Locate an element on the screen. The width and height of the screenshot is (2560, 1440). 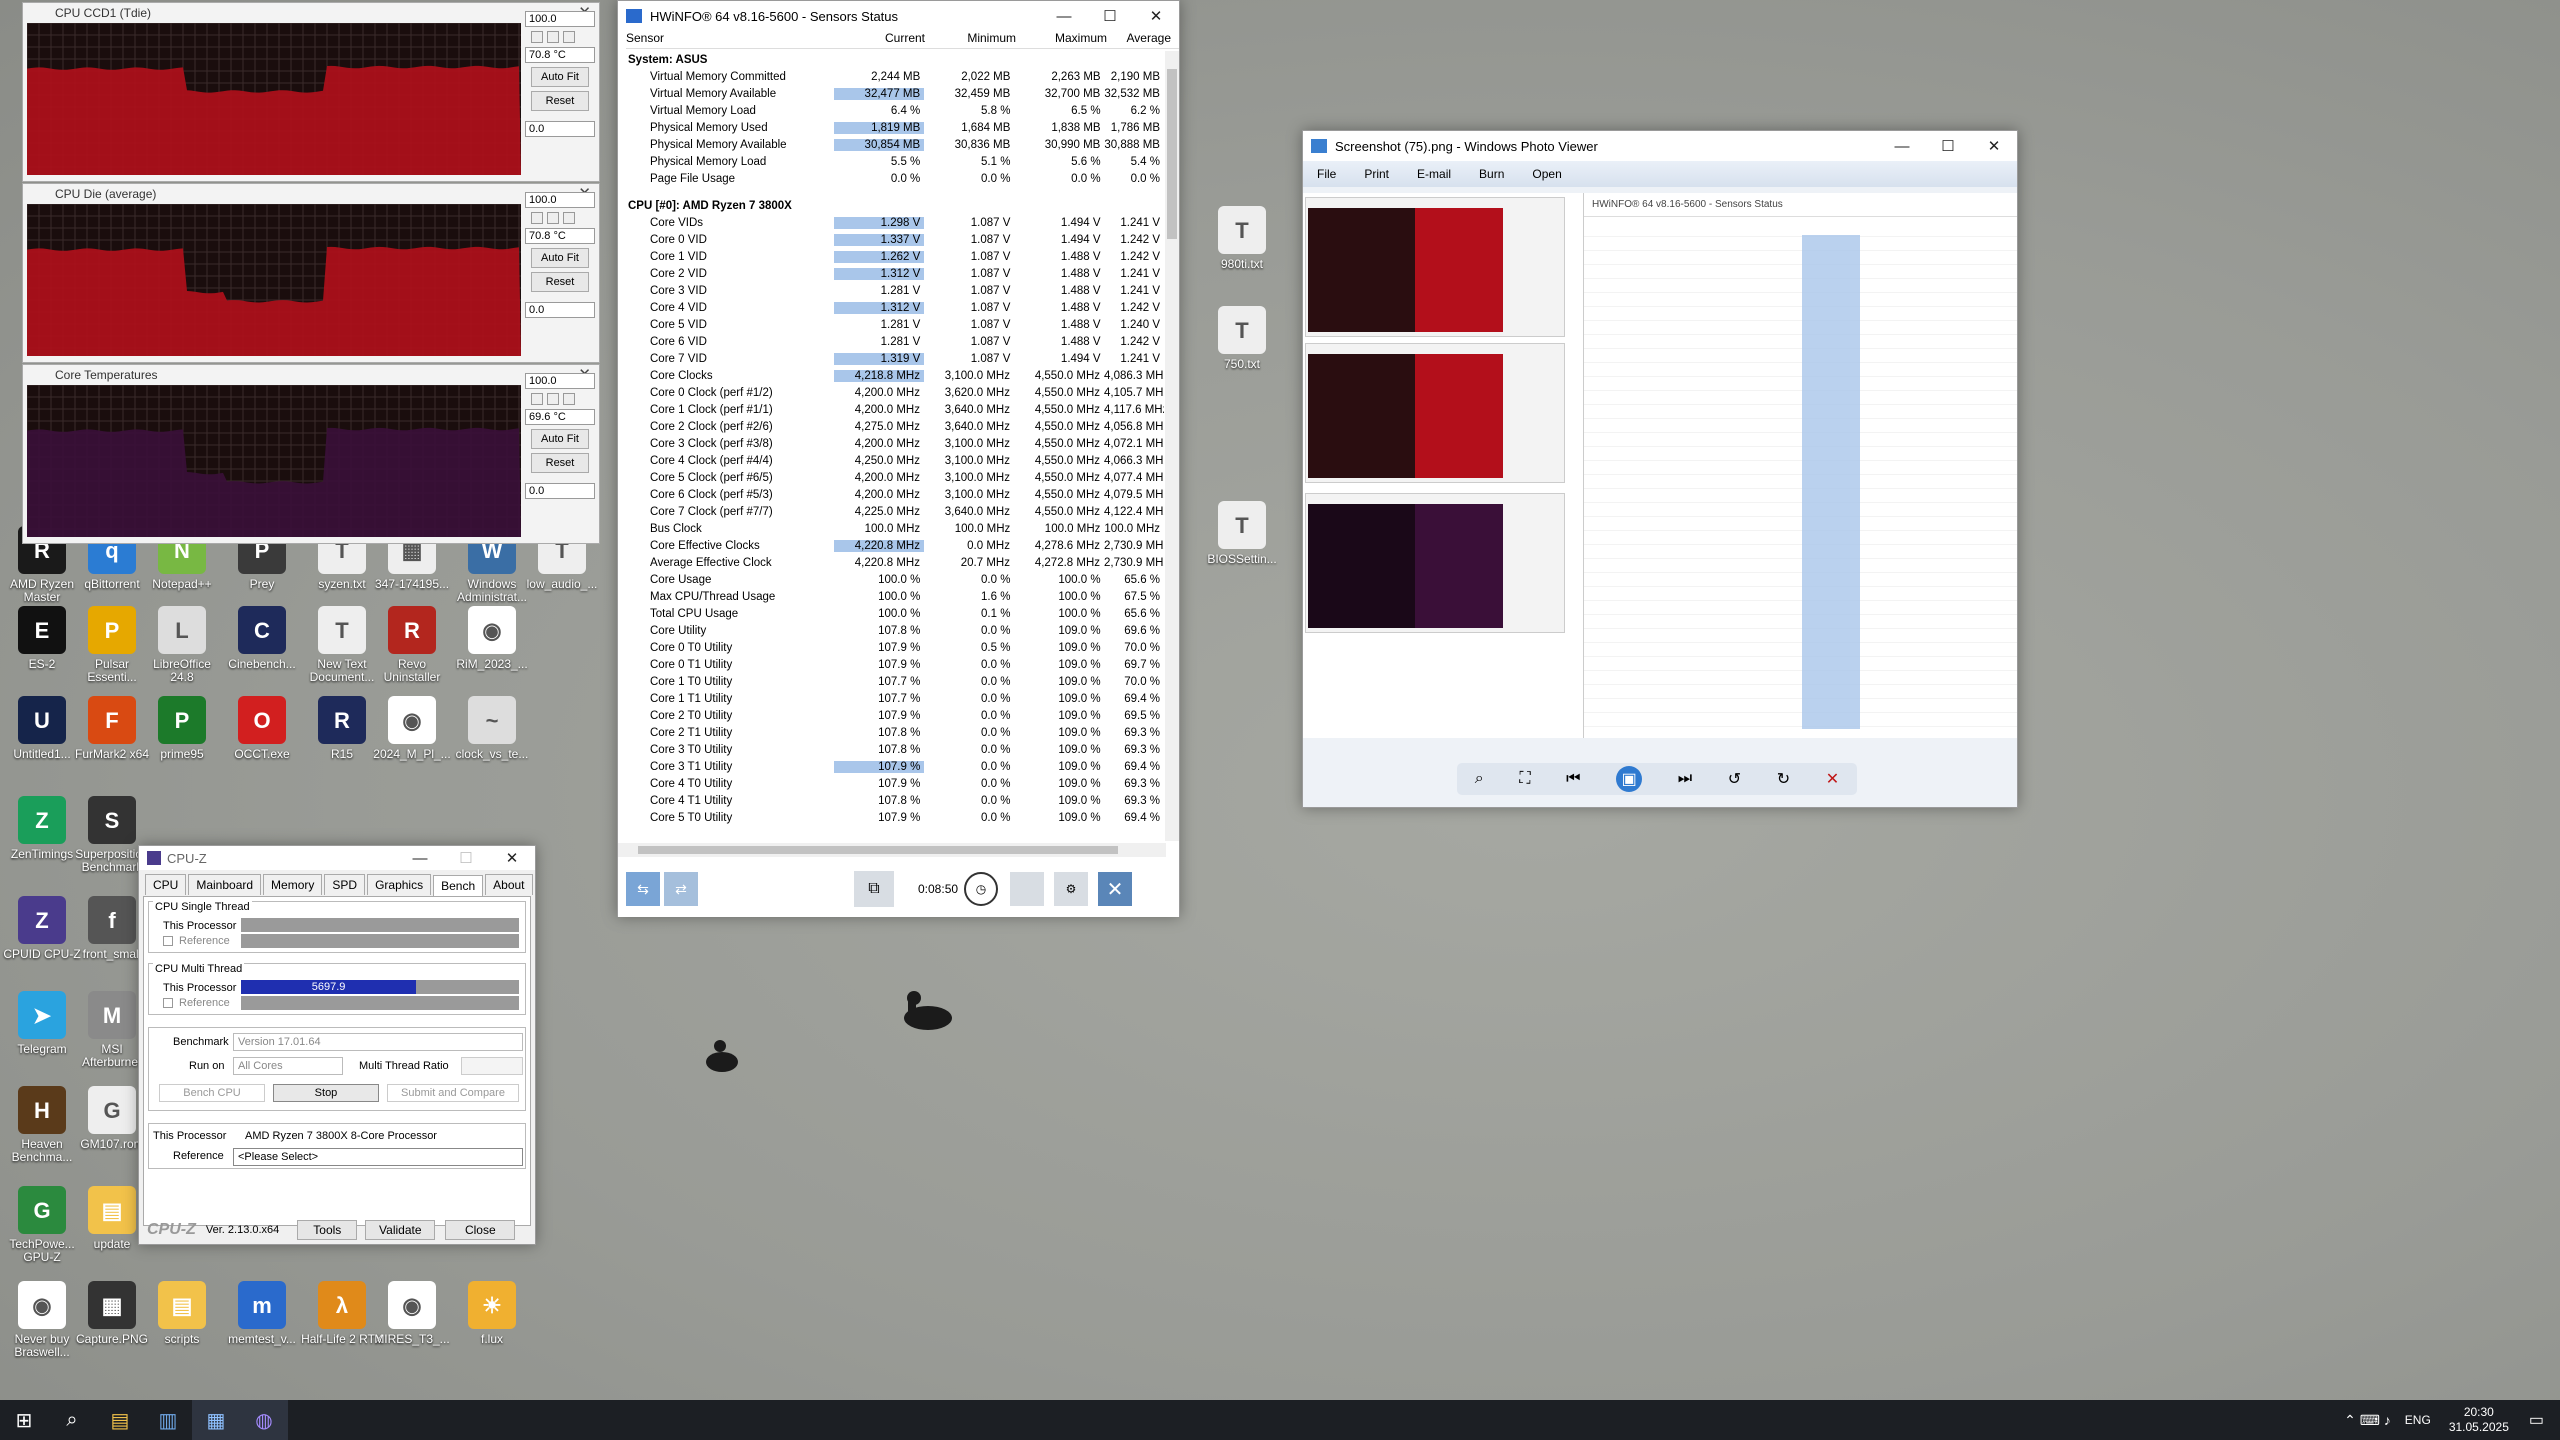
runon-select: All Cores is located at coordinates (288, 1066).